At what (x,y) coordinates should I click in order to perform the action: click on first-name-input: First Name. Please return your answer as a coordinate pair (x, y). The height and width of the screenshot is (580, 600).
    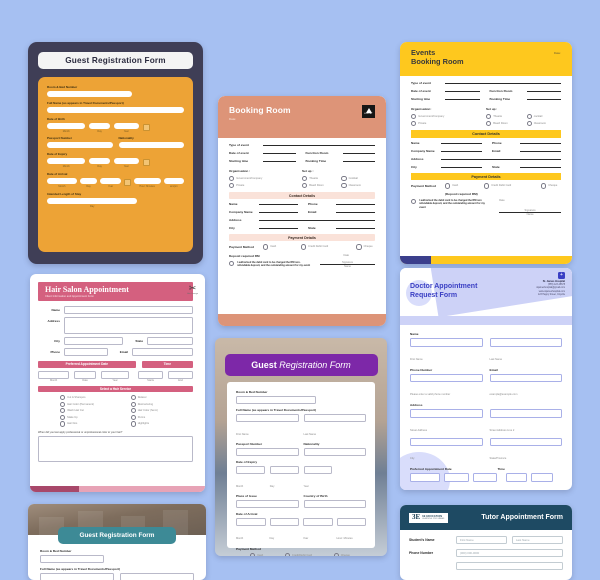
    Looking at the image, I should click on (481, 540).